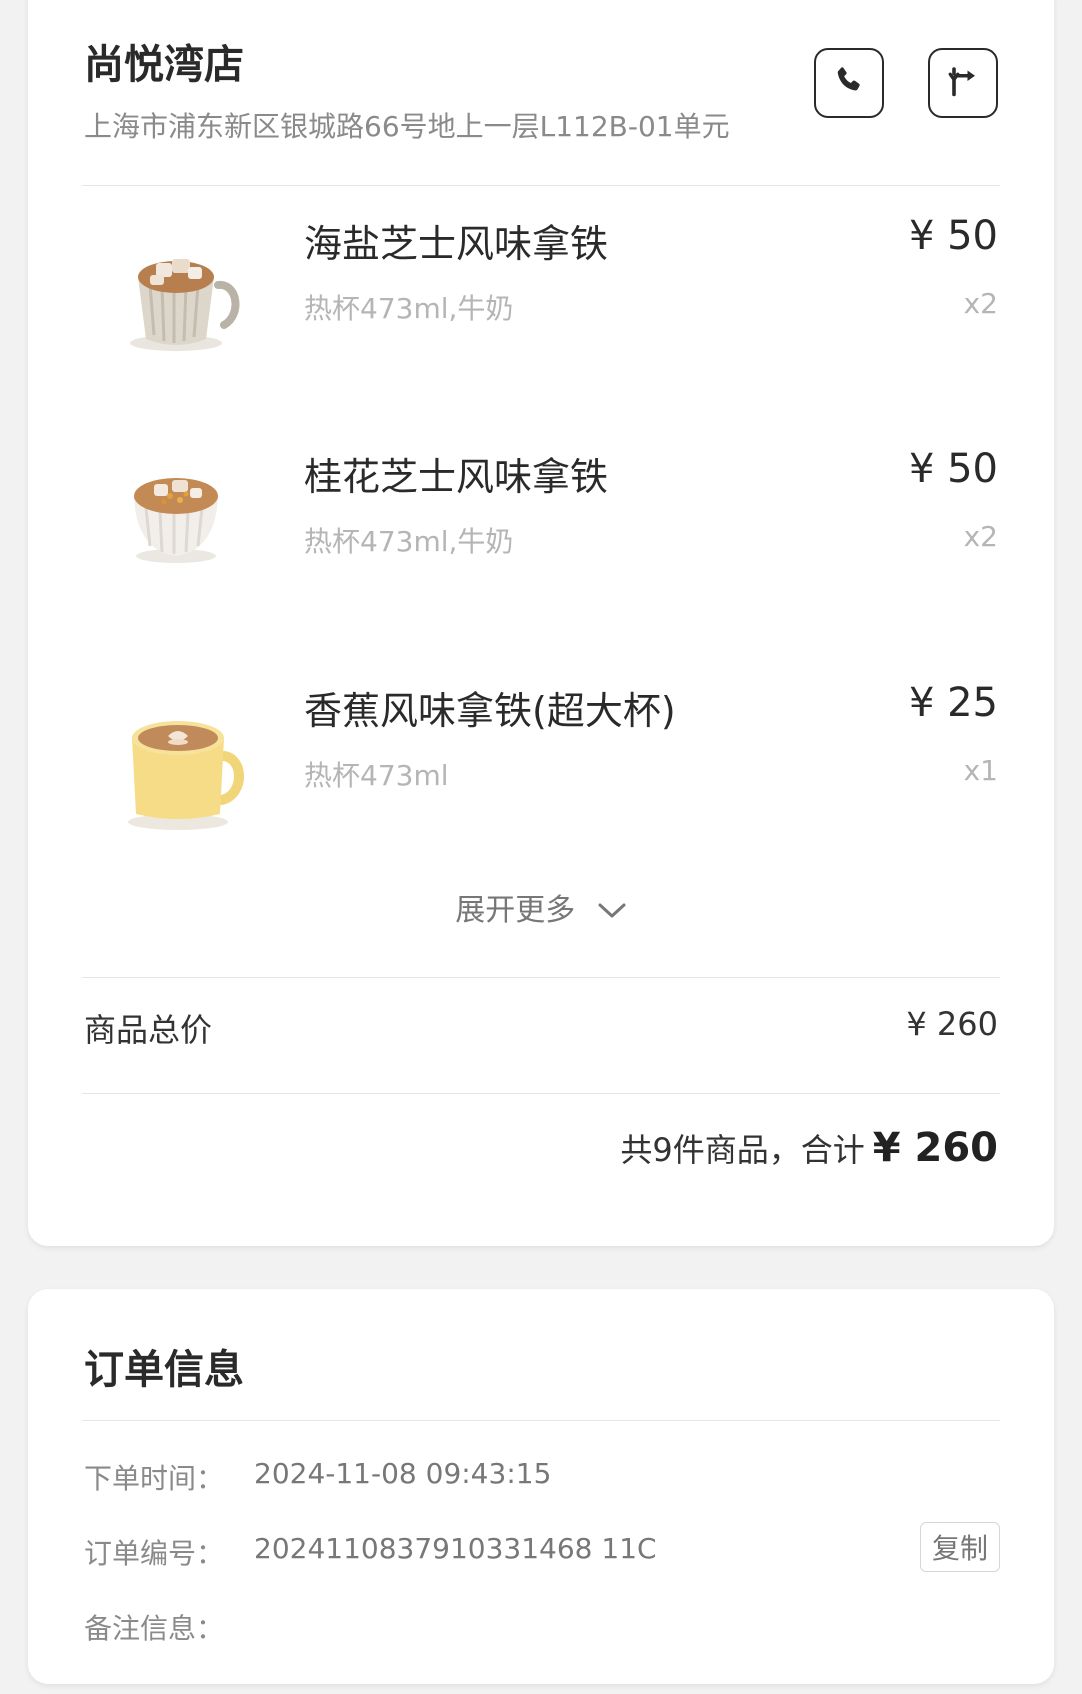 The width and height of the screenshot is (1082, 1694). Describe the element at coordinates (164, 1370) in the screenshot. I see `order-info-title: 订单信息` at that location.